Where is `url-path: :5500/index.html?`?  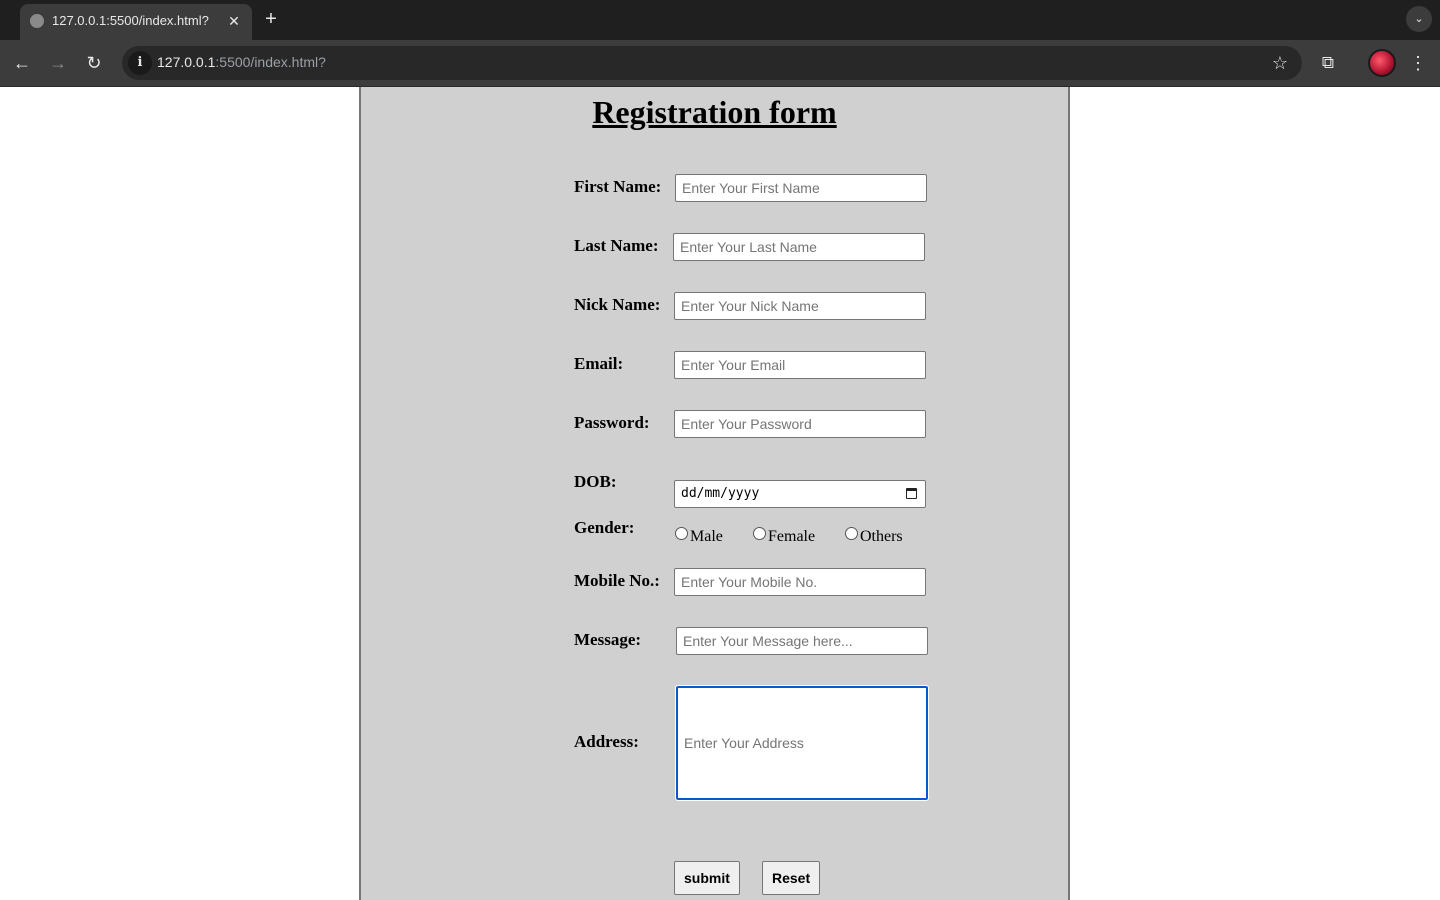
url-path: :5500/index.html? is located at coordinates (270, 62).